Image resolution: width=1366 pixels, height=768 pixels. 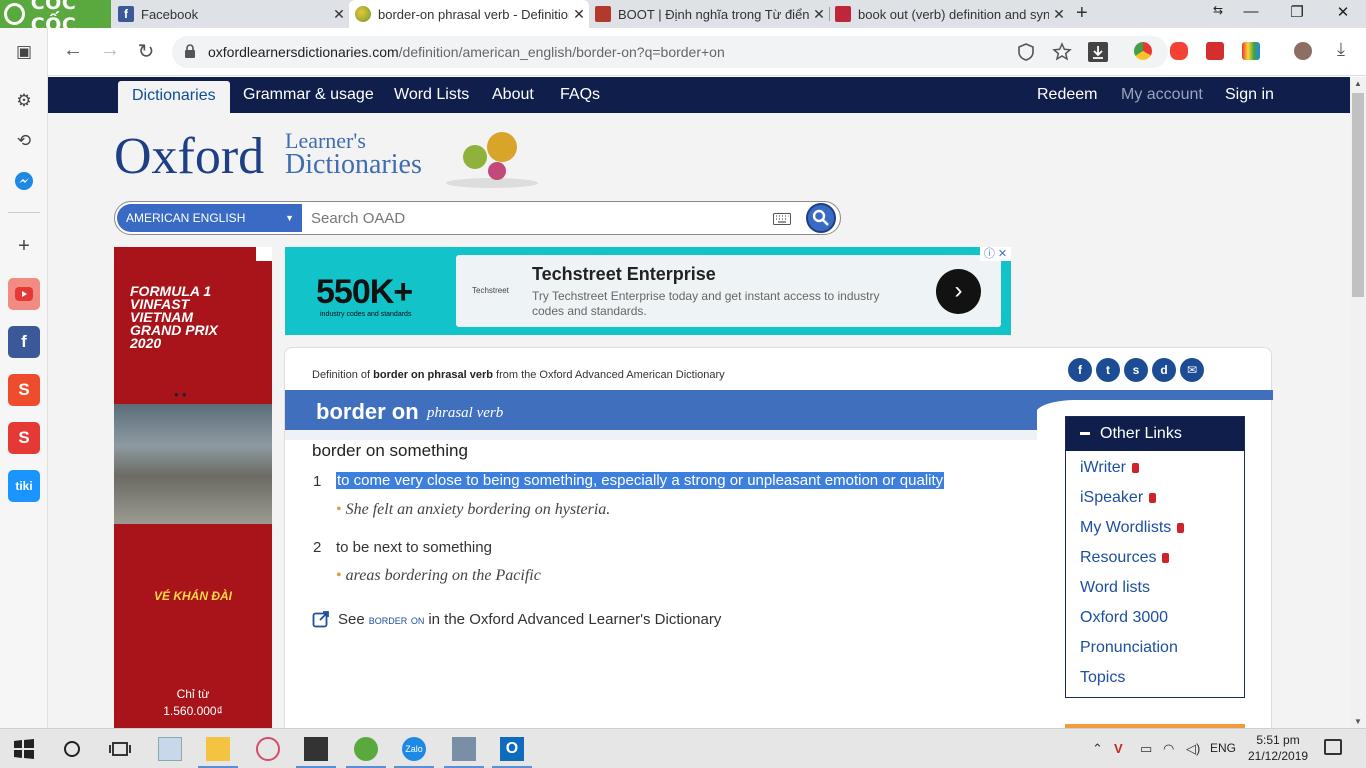 What do you see at coordinates (709, 14) in the screenshot?
I see `tab-cambridge: BOOT | Định nghĩa trong Từ điển t ✕` at bounding box center [709, 14].